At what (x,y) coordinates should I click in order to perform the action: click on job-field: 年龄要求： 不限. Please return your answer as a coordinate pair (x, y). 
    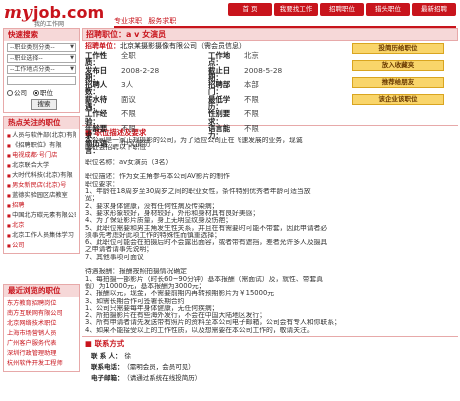
    Looking at the image, I should click on (122, 132).